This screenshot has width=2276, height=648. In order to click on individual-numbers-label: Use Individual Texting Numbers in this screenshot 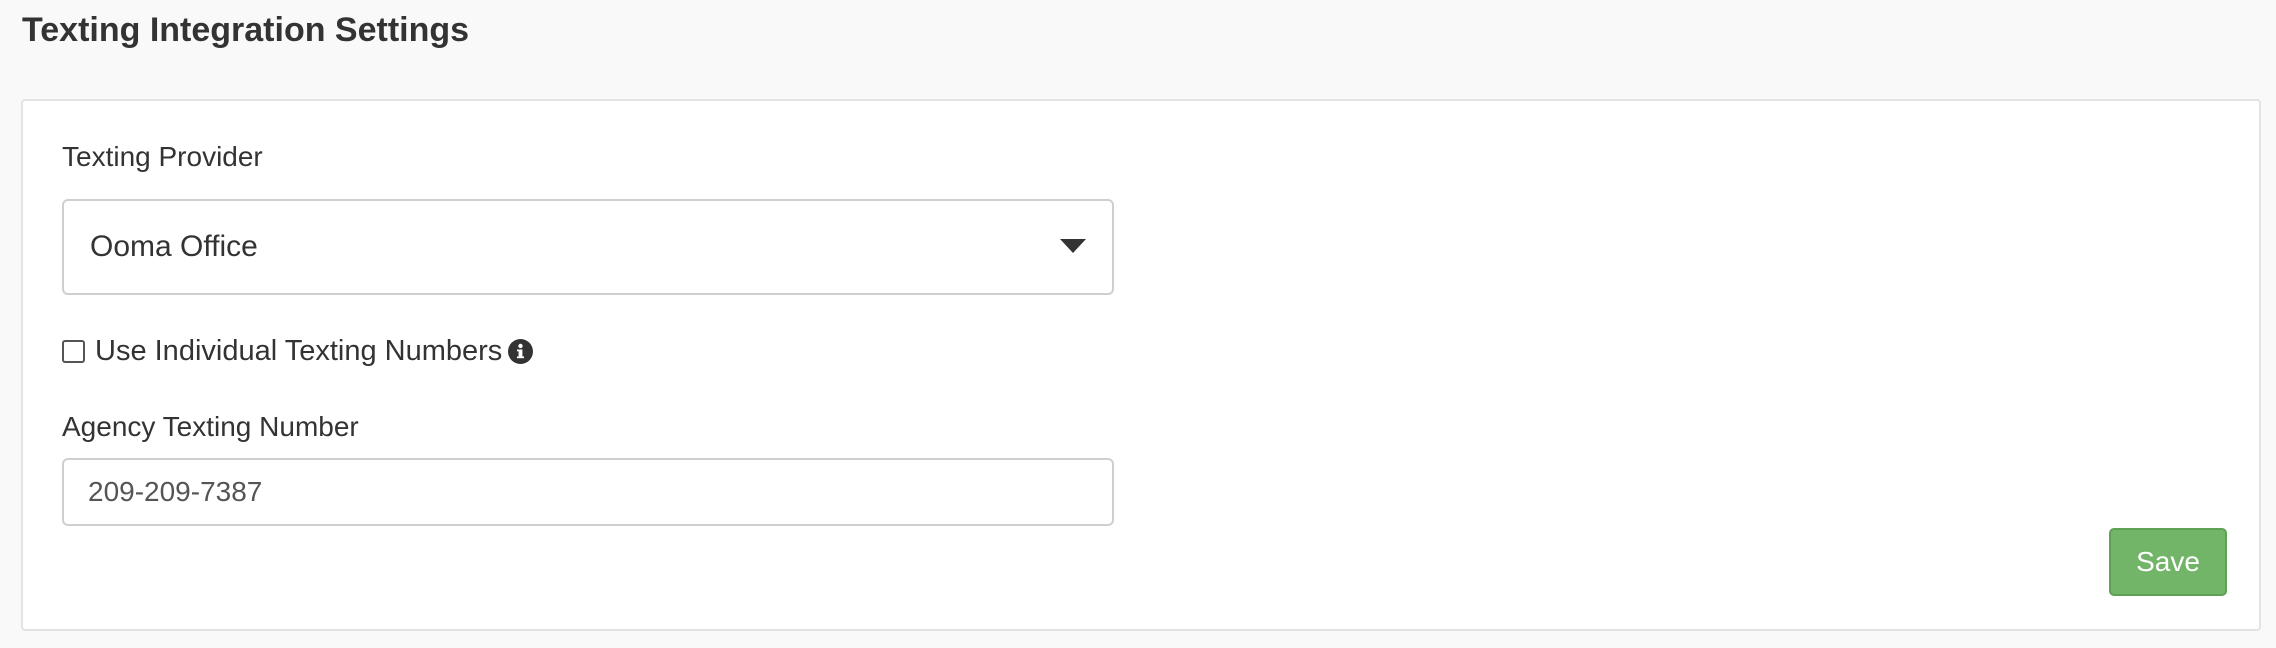, I will do `click(298, 351)`.